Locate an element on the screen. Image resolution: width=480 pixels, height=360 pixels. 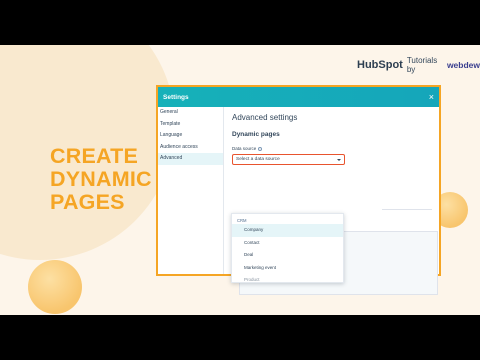
tutorials-text: Tutorials by is located at coordinates (422, 65).